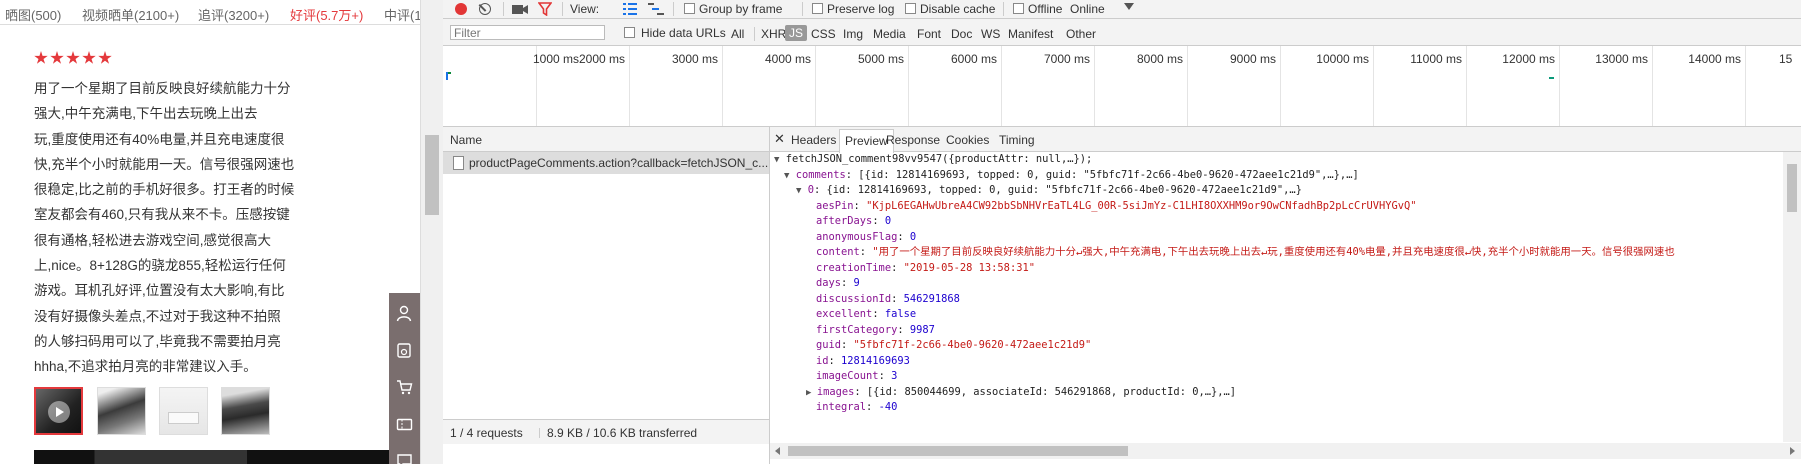 Image resolution: width=1801 pixels, height=464 pixels. I want to click on coupon-button, so click(404, 425).